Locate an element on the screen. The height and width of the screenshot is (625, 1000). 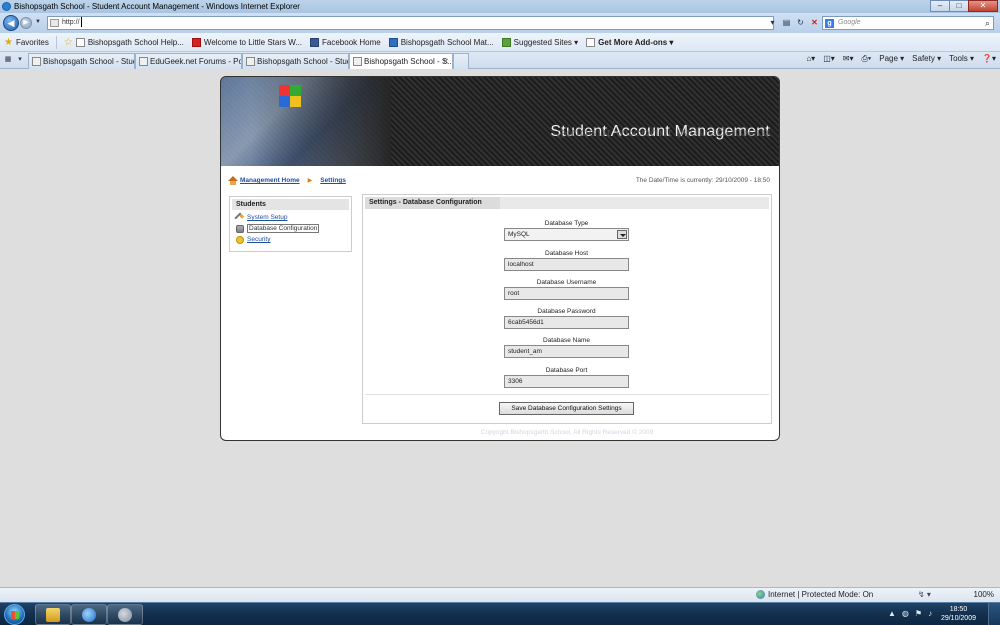
system-tray: ▲ ◍ ⚑ ♪ is located at coordinates (913, 613).